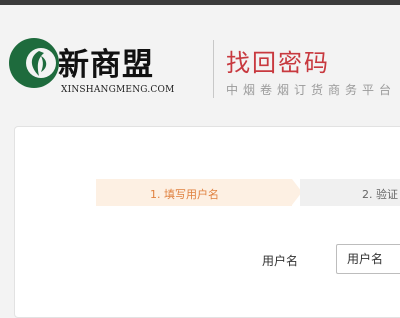  What do you see at coordinates (184, 194) in the screenshot?
I see `step-1-label: 1. 填写用户名` at bounding box center [184, 194].